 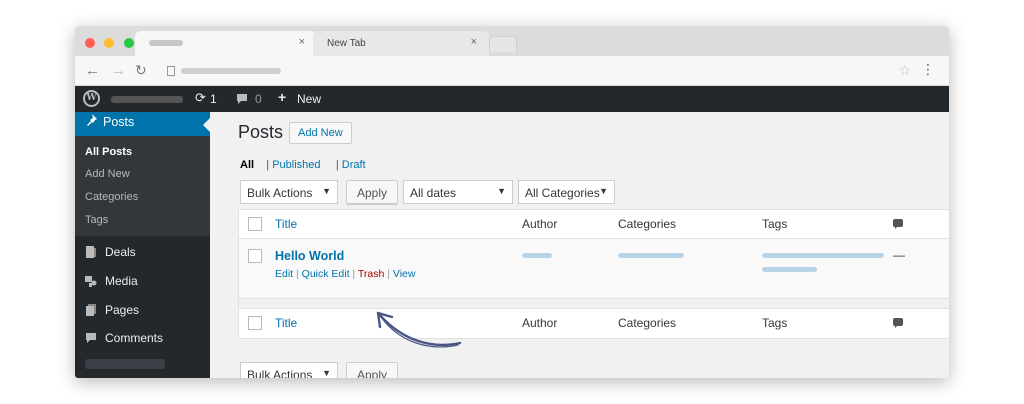 I want to click on comments-count: 0, so click(x=258, y=99).